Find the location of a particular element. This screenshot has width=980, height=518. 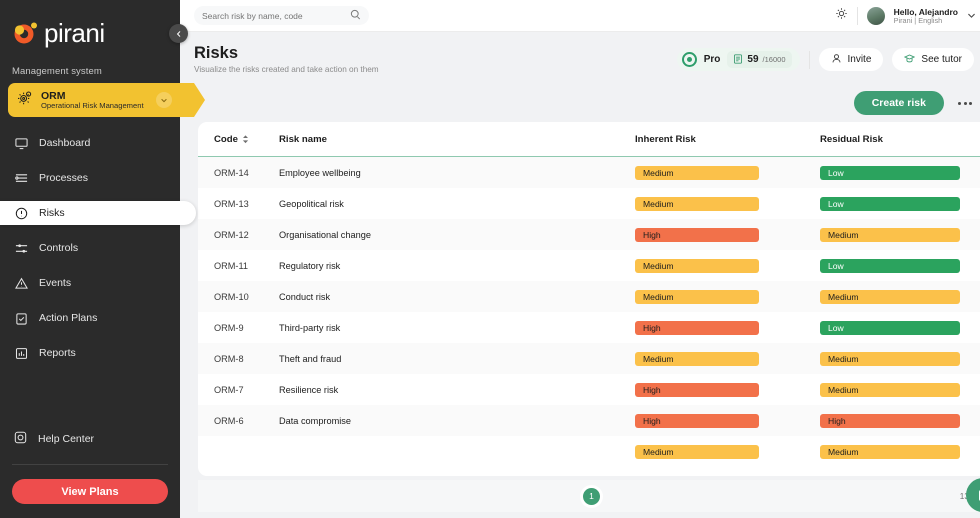

pirani-ring-logo-icon is located at coordinates (25, 33).